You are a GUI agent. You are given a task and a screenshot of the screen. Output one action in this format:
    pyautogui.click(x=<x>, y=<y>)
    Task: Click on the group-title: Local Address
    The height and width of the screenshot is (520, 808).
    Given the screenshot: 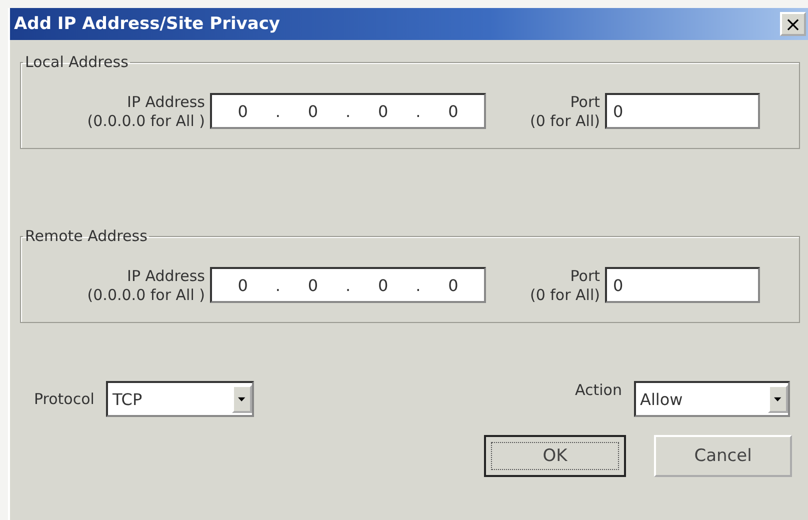 What is the action you would take?
    pyautogui.click(x=77, y=62)
    